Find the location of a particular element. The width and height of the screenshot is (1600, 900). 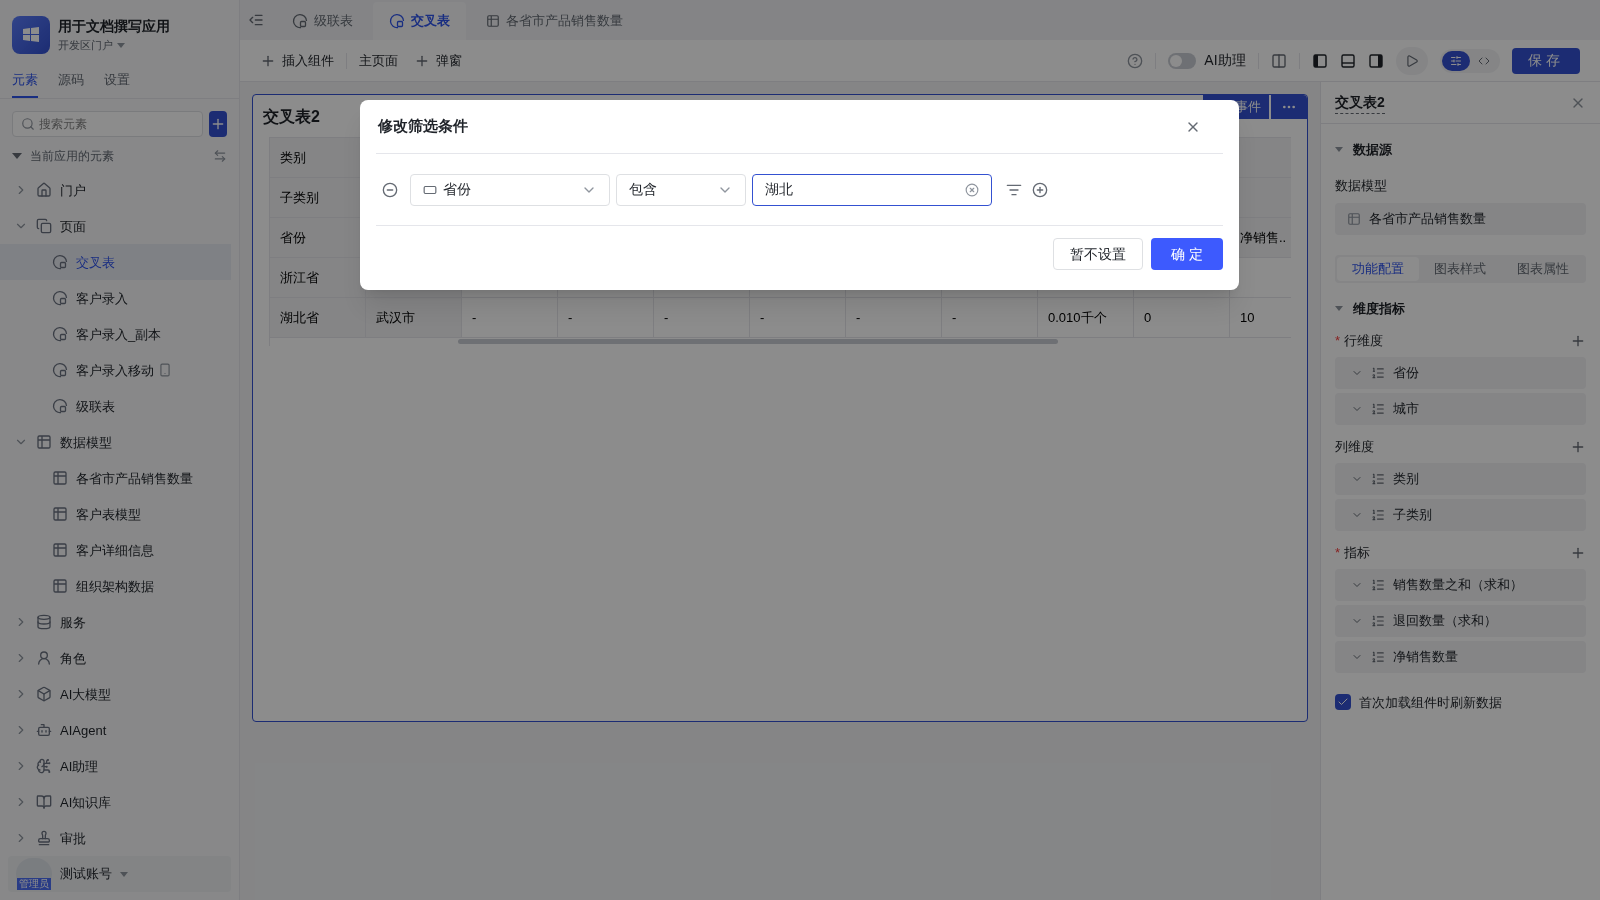

home-page-button: 主页面 is located at coordinates (378, 60).